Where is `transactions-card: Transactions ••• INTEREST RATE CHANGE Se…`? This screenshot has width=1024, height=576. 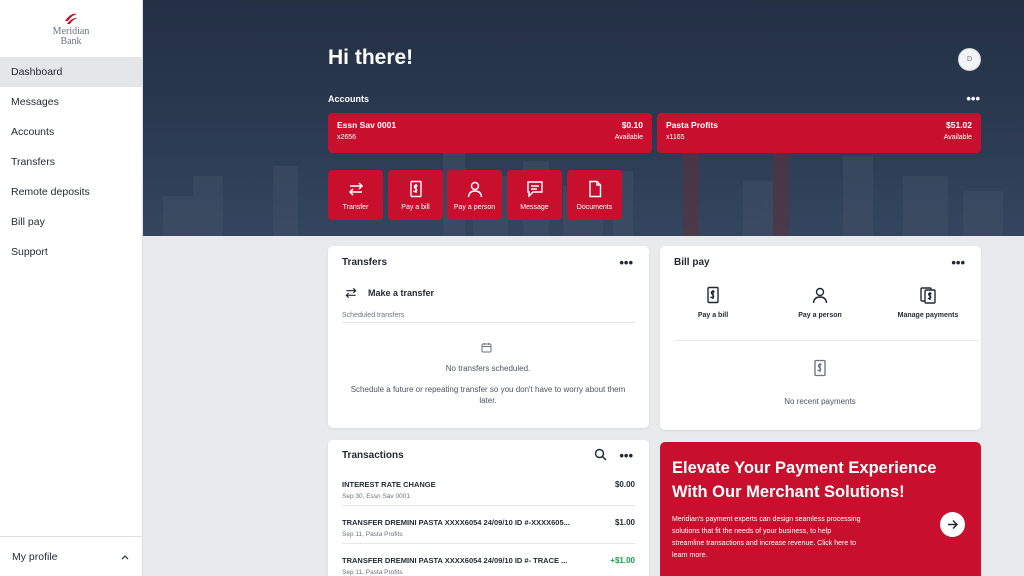
transactions-card: Transactions ••• INTEREST RATE CHANGE Se… is located at coordinates (488, 508).